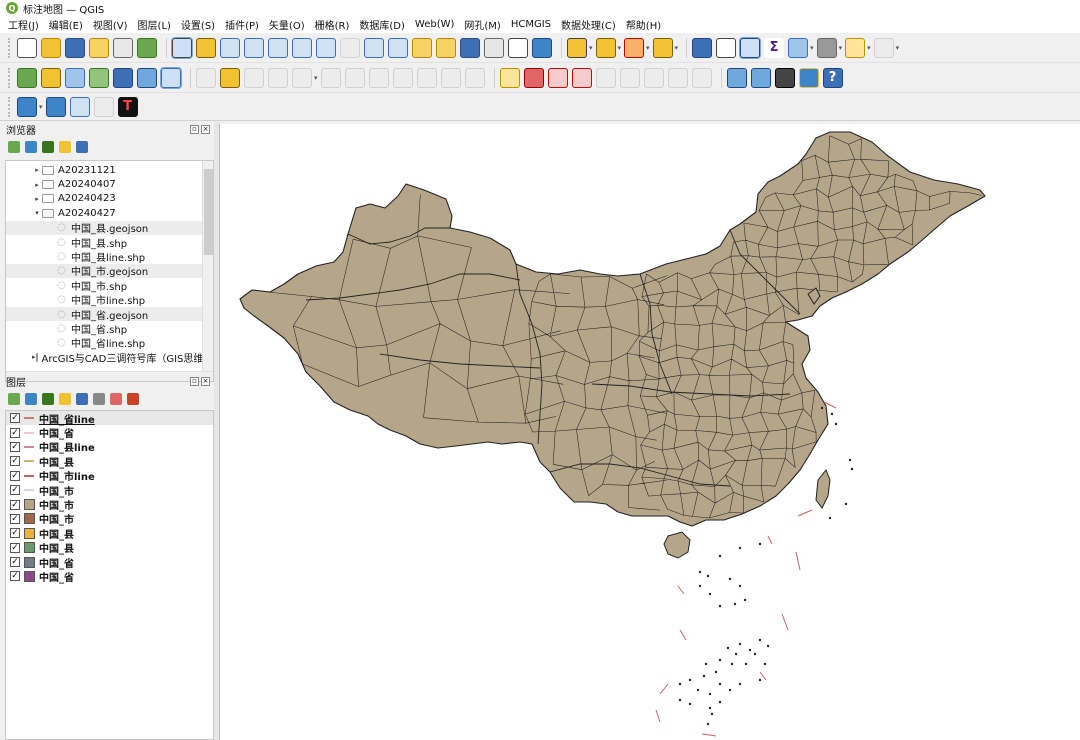 The height and width of the screenshot is (740, 1080). What do you see at coordinates (726, 47) in the screenshot?
I see `attribute-table-icon` at bounding box center [726, 47].